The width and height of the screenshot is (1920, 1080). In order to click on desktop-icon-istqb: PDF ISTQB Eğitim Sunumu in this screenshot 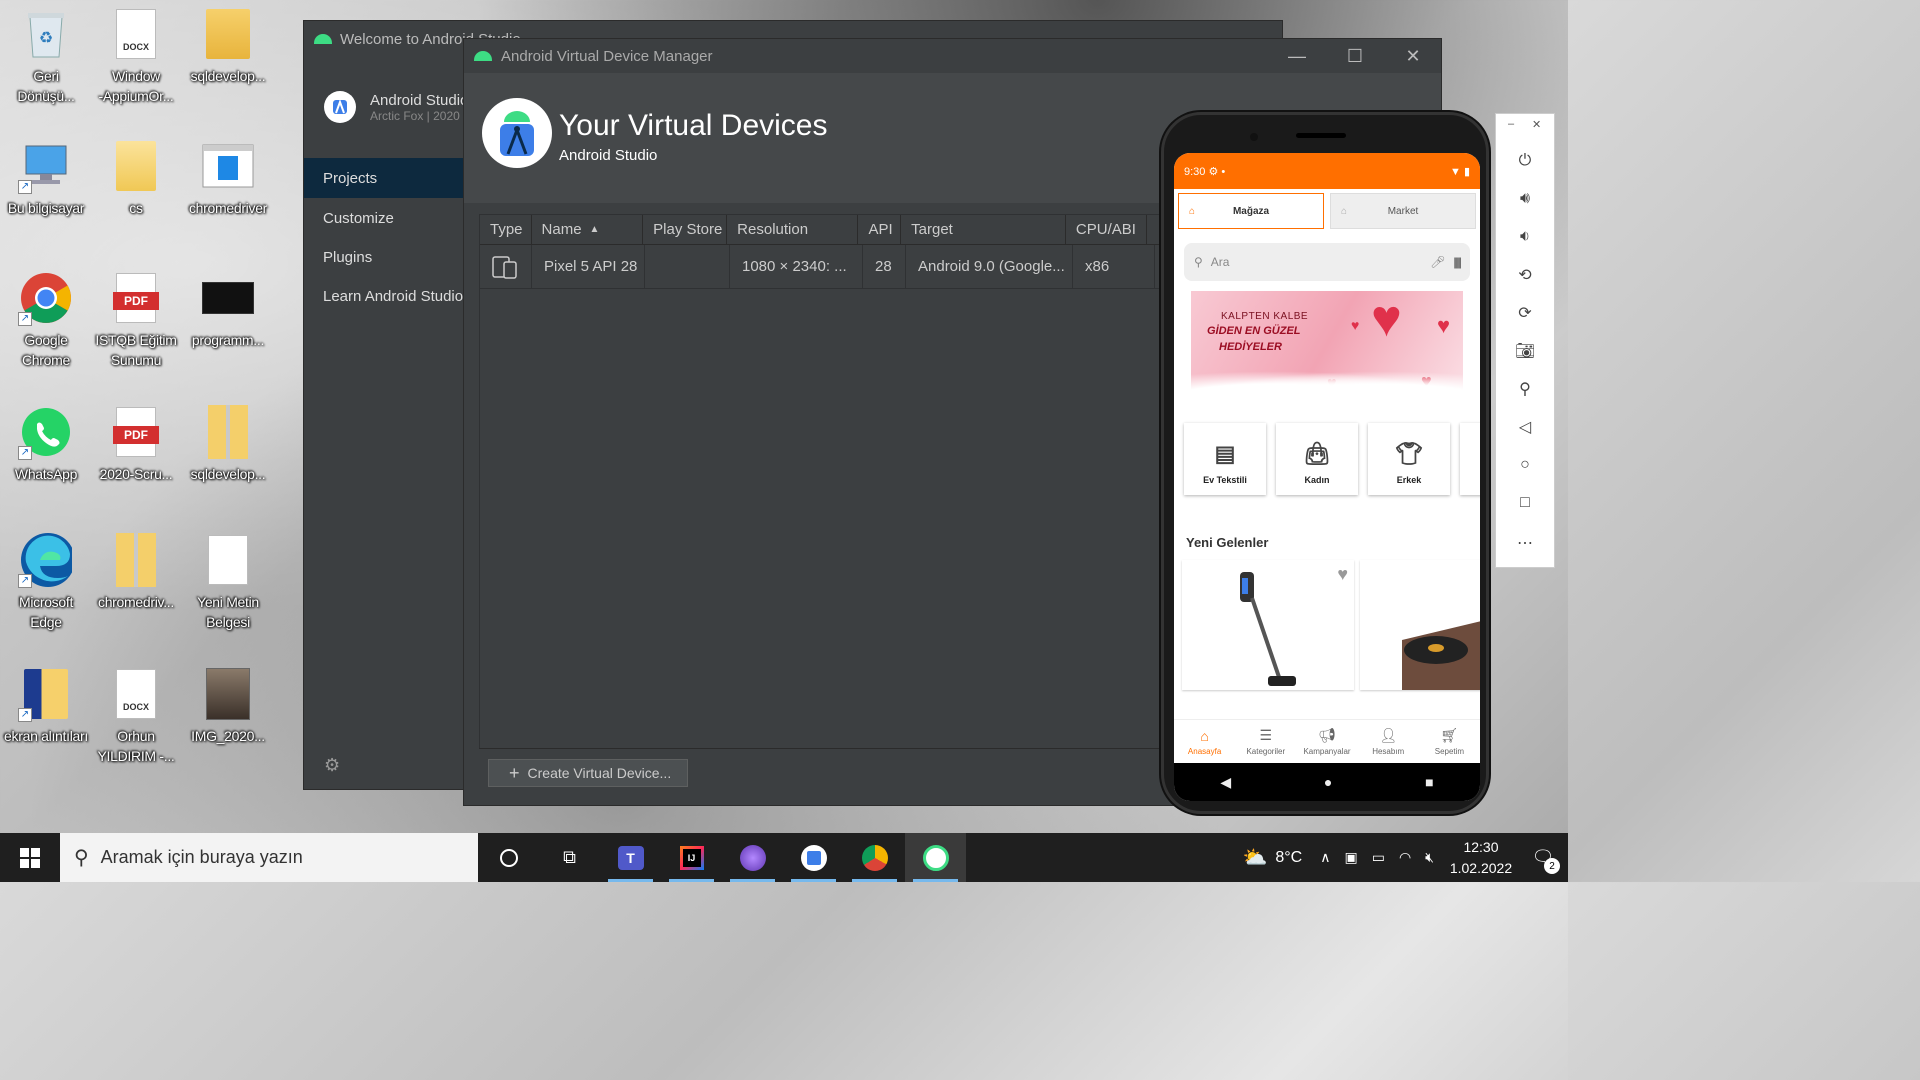, I will do `click(136, 321)`.